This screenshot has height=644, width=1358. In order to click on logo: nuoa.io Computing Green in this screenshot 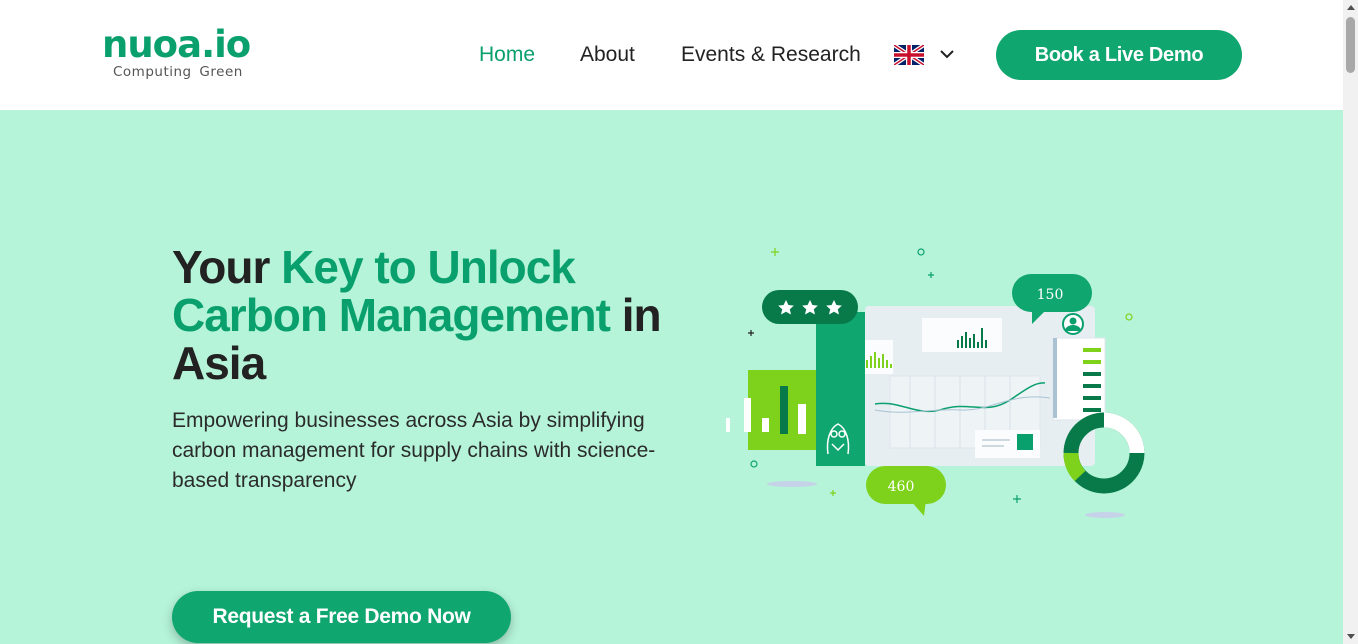, I will do `click(176, 52)`.